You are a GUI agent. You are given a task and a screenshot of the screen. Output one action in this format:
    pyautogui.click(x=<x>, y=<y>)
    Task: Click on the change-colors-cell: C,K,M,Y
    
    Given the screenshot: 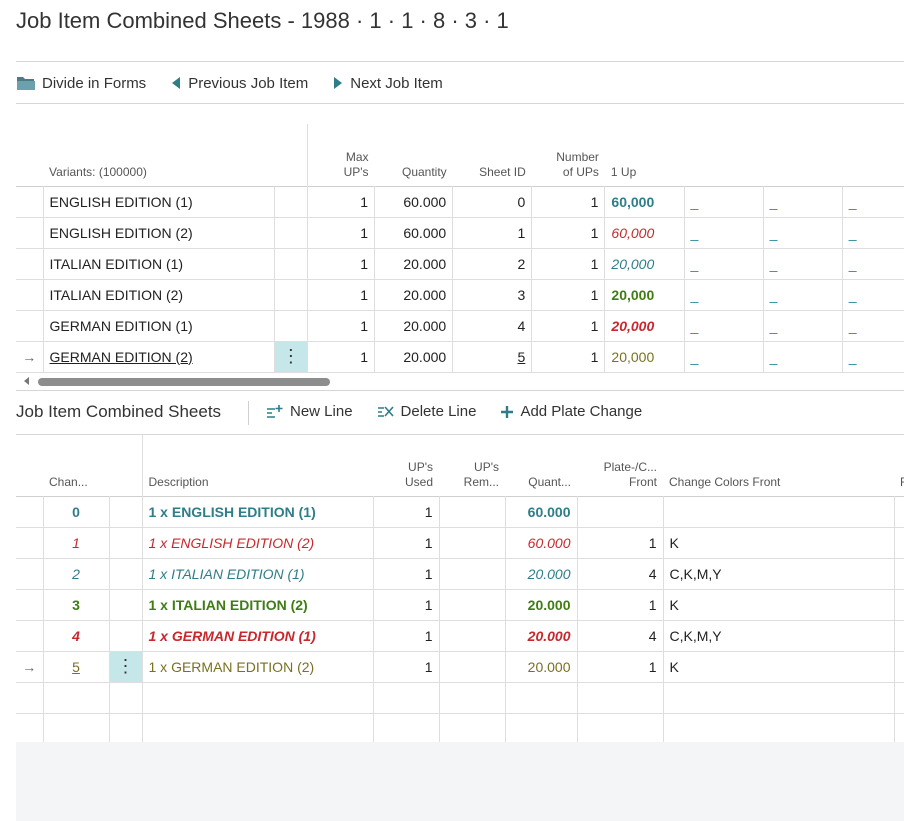 What is the action you would take?
    pyautogui.click(x=779, y=636)
    